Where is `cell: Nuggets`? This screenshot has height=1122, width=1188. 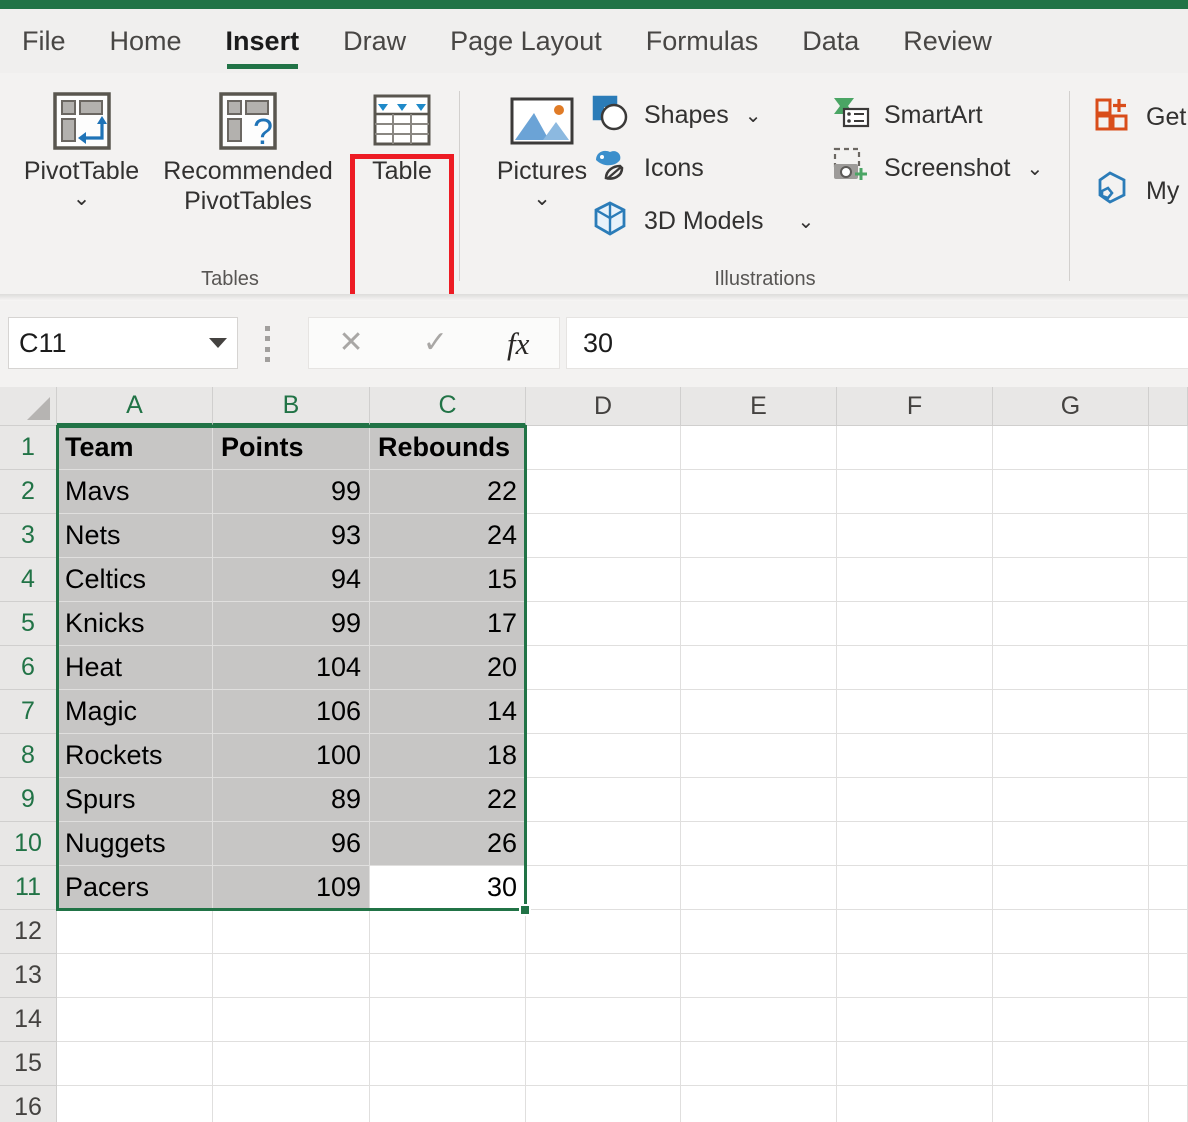 cell: Nuggets is located at coordinates (135, 844).